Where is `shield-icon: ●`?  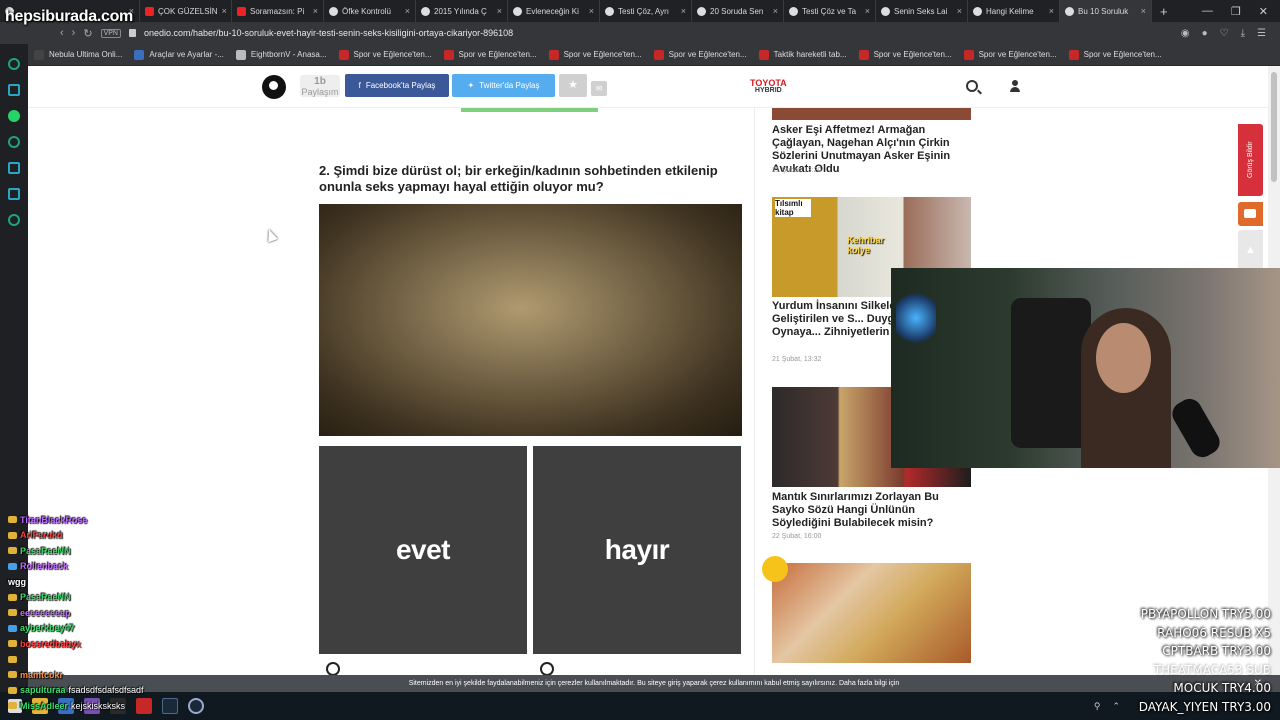 shield-icon: ● is located at coordinates (1205, 33).